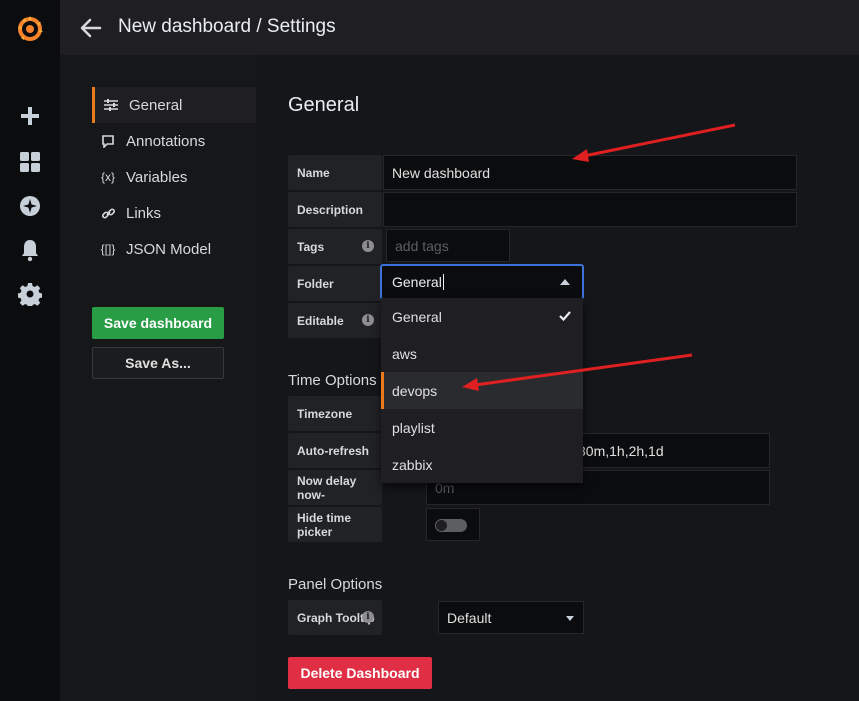 This screenshot has height=701, width=859. I want to click on plus-icon, so click(30, 116).